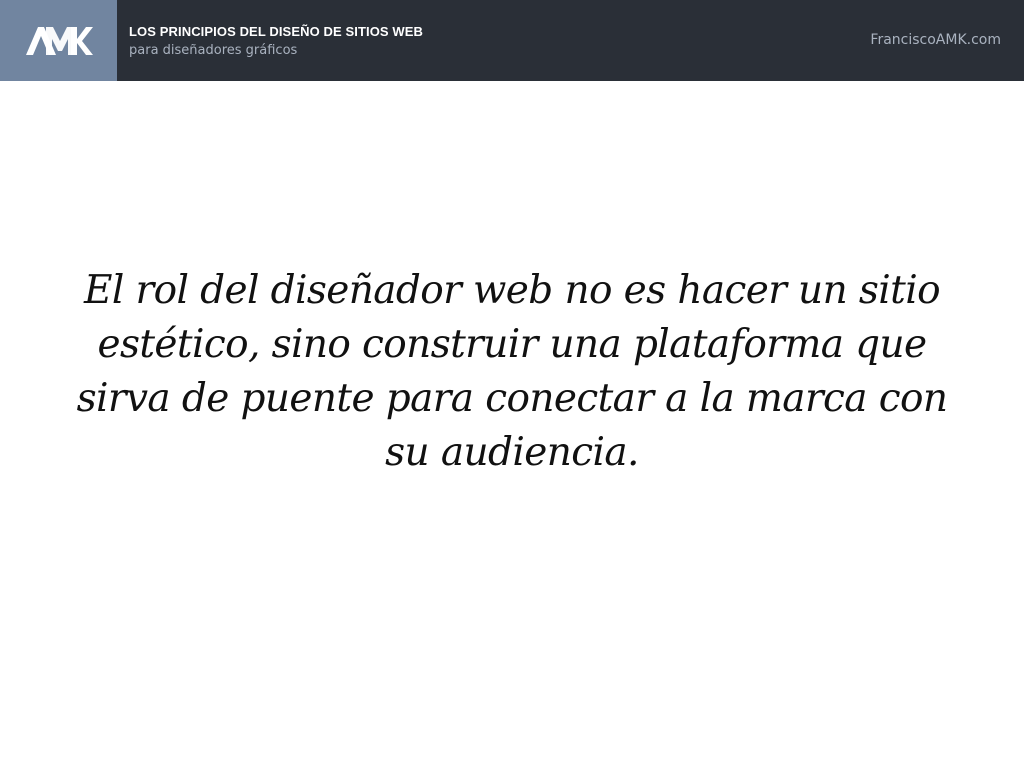 The image size is (1024, 768). I want to click on logo, so click(58, 40).